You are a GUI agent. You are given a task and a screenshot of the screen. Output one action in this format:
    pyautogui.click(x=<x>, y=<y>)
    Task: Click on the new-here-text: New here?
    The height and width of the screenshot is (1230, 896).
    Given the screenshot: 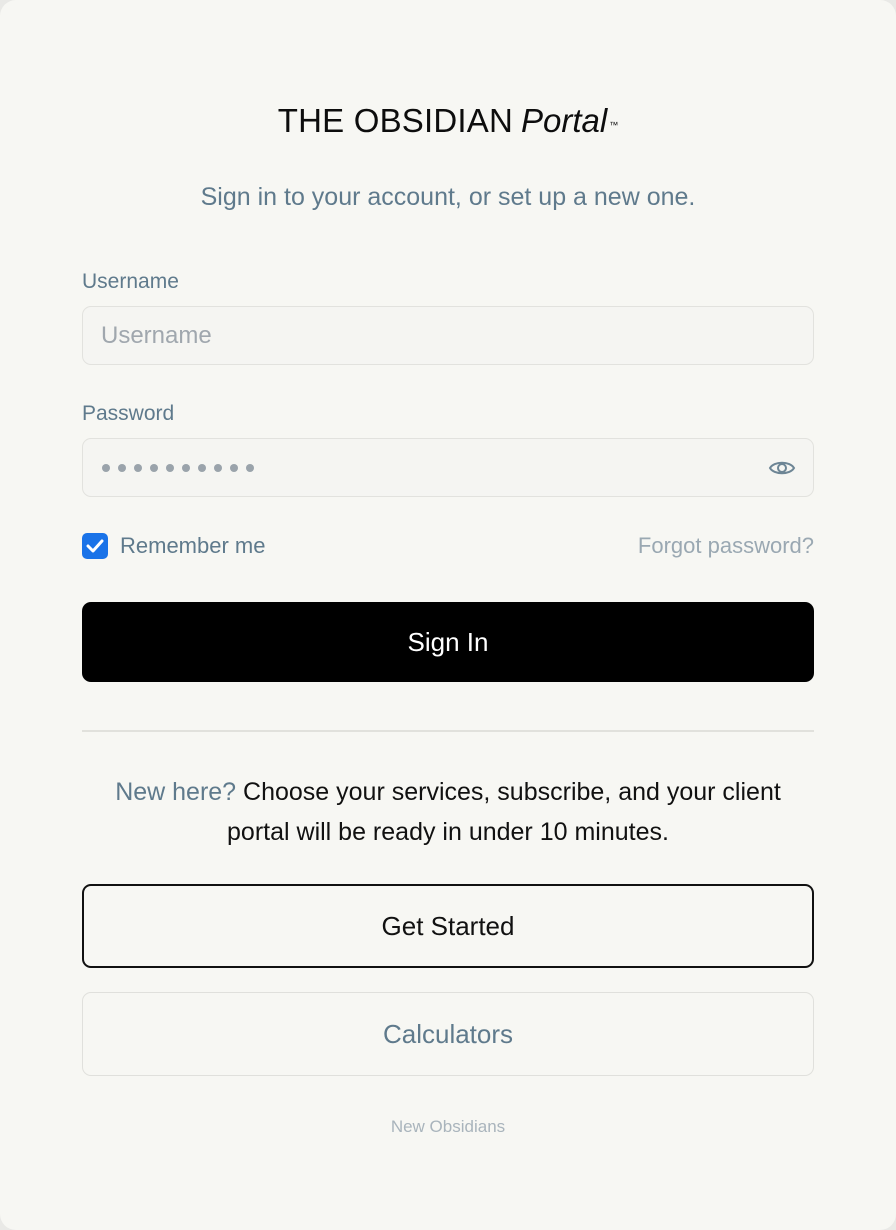 What is the action you would take?
    pyautogui.click(x=176, y=792)
    